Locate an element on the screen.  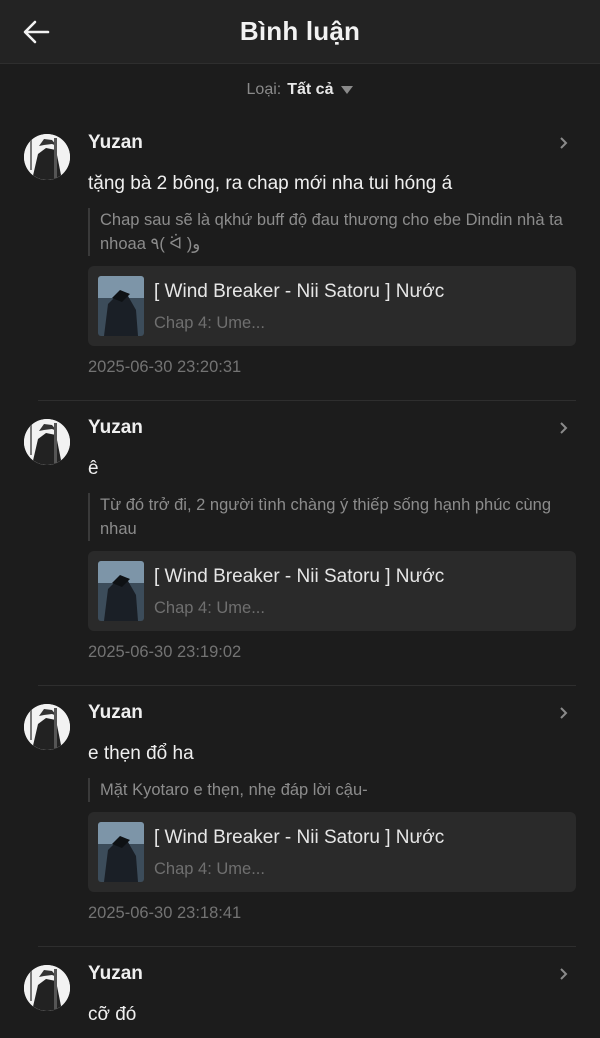
filter-label: Loại: is located at coordinates (264, 89).